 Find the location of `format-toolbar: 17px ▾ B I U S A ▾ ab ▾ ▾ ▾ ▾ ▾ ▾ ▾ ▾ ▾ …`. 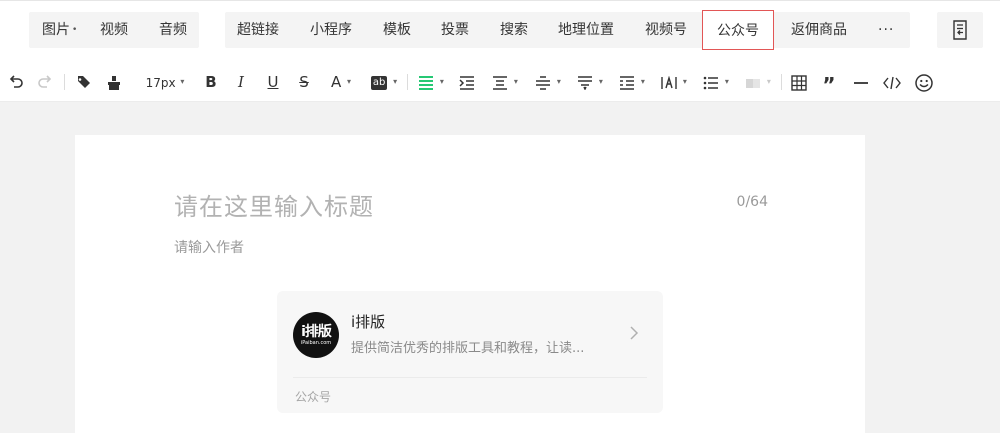

format-toolbar: 17px ▾ B I U S A ▾ ab ▾ ▾ ▾ ▾ ▾ ▾ ▾ ▾ ▾ … is located at coordinates (500, 82).